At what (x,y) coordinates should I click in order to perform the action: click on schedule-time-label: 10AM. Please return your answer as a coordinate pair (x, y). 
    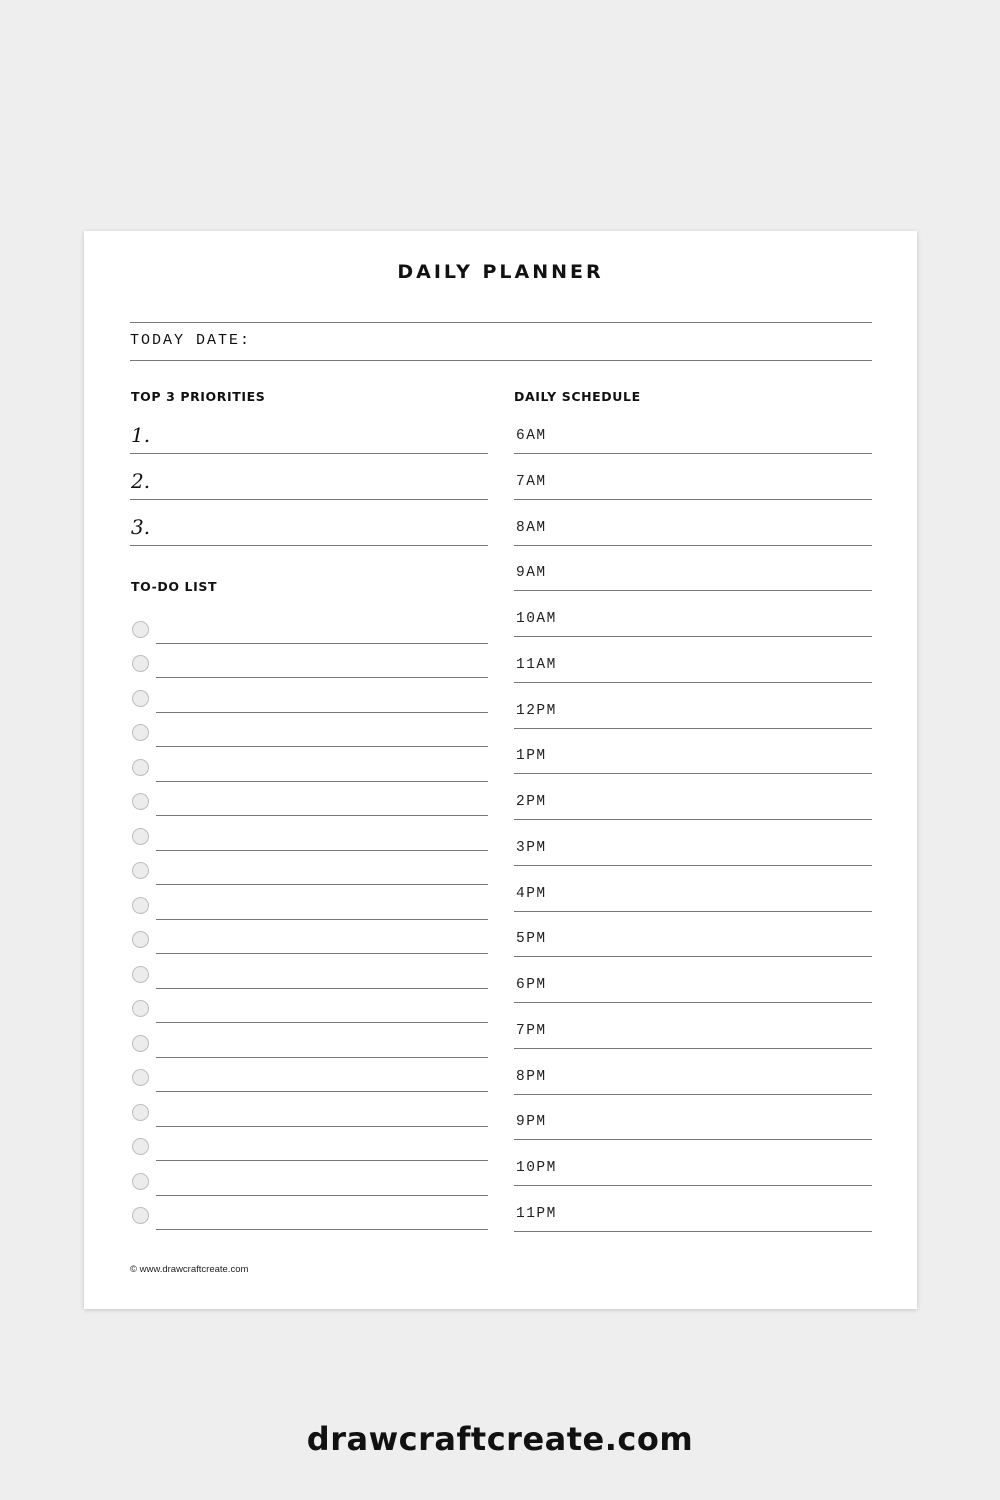
    Looking at the image, I should click on (536, 619).